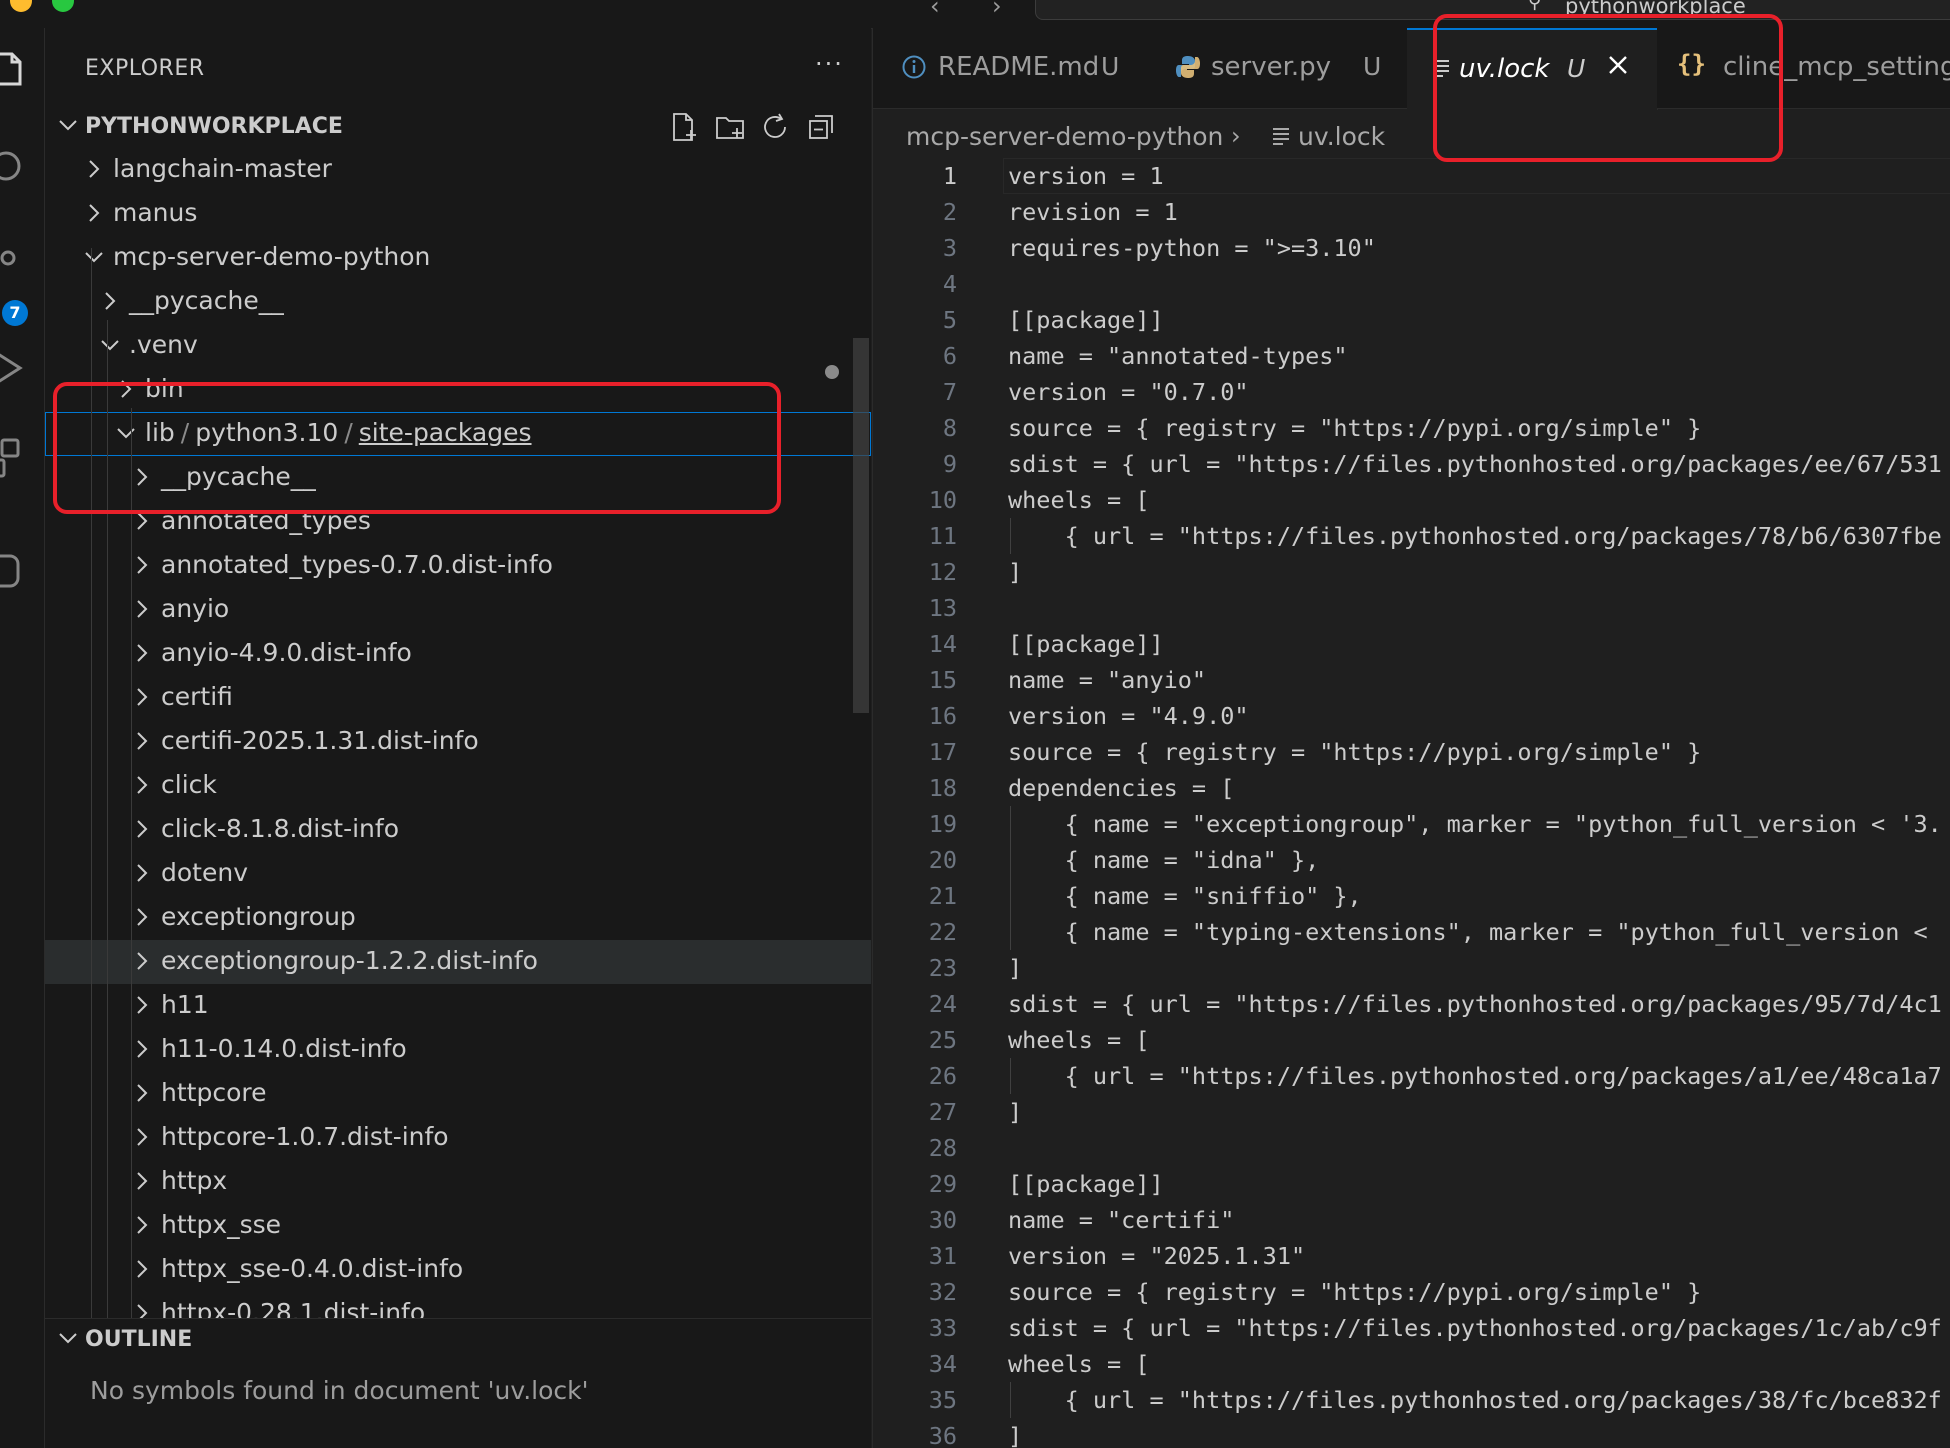 Image resolution: width=1950 pixels, height=1448 pixels. Describe the element at coordinates (20, 168) in the screenshot. I see `search-icon` at that location.